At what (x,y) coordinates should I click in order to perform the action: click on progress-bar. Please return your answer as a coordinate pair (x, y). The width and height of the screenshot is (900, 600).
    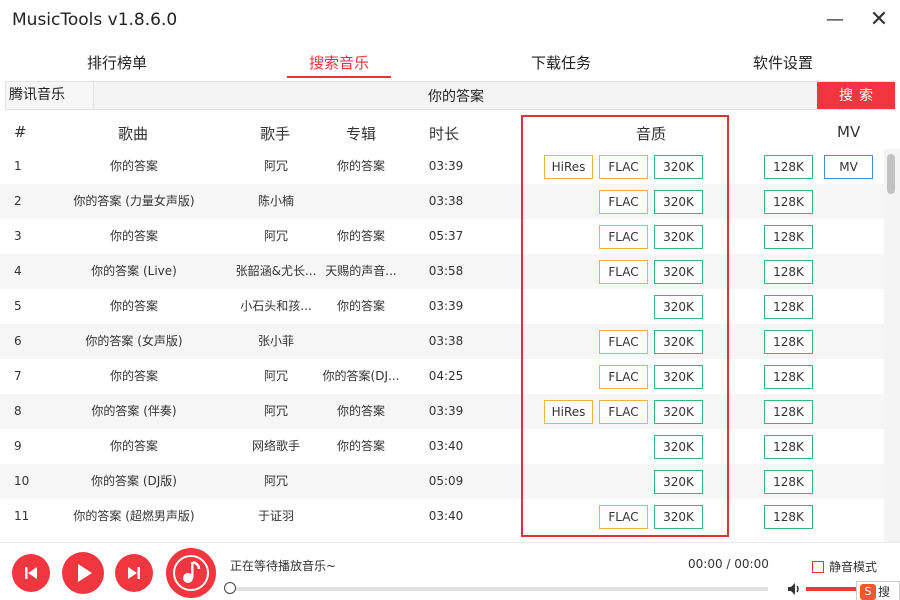
    Looking at the image, I should click on (499, 589).